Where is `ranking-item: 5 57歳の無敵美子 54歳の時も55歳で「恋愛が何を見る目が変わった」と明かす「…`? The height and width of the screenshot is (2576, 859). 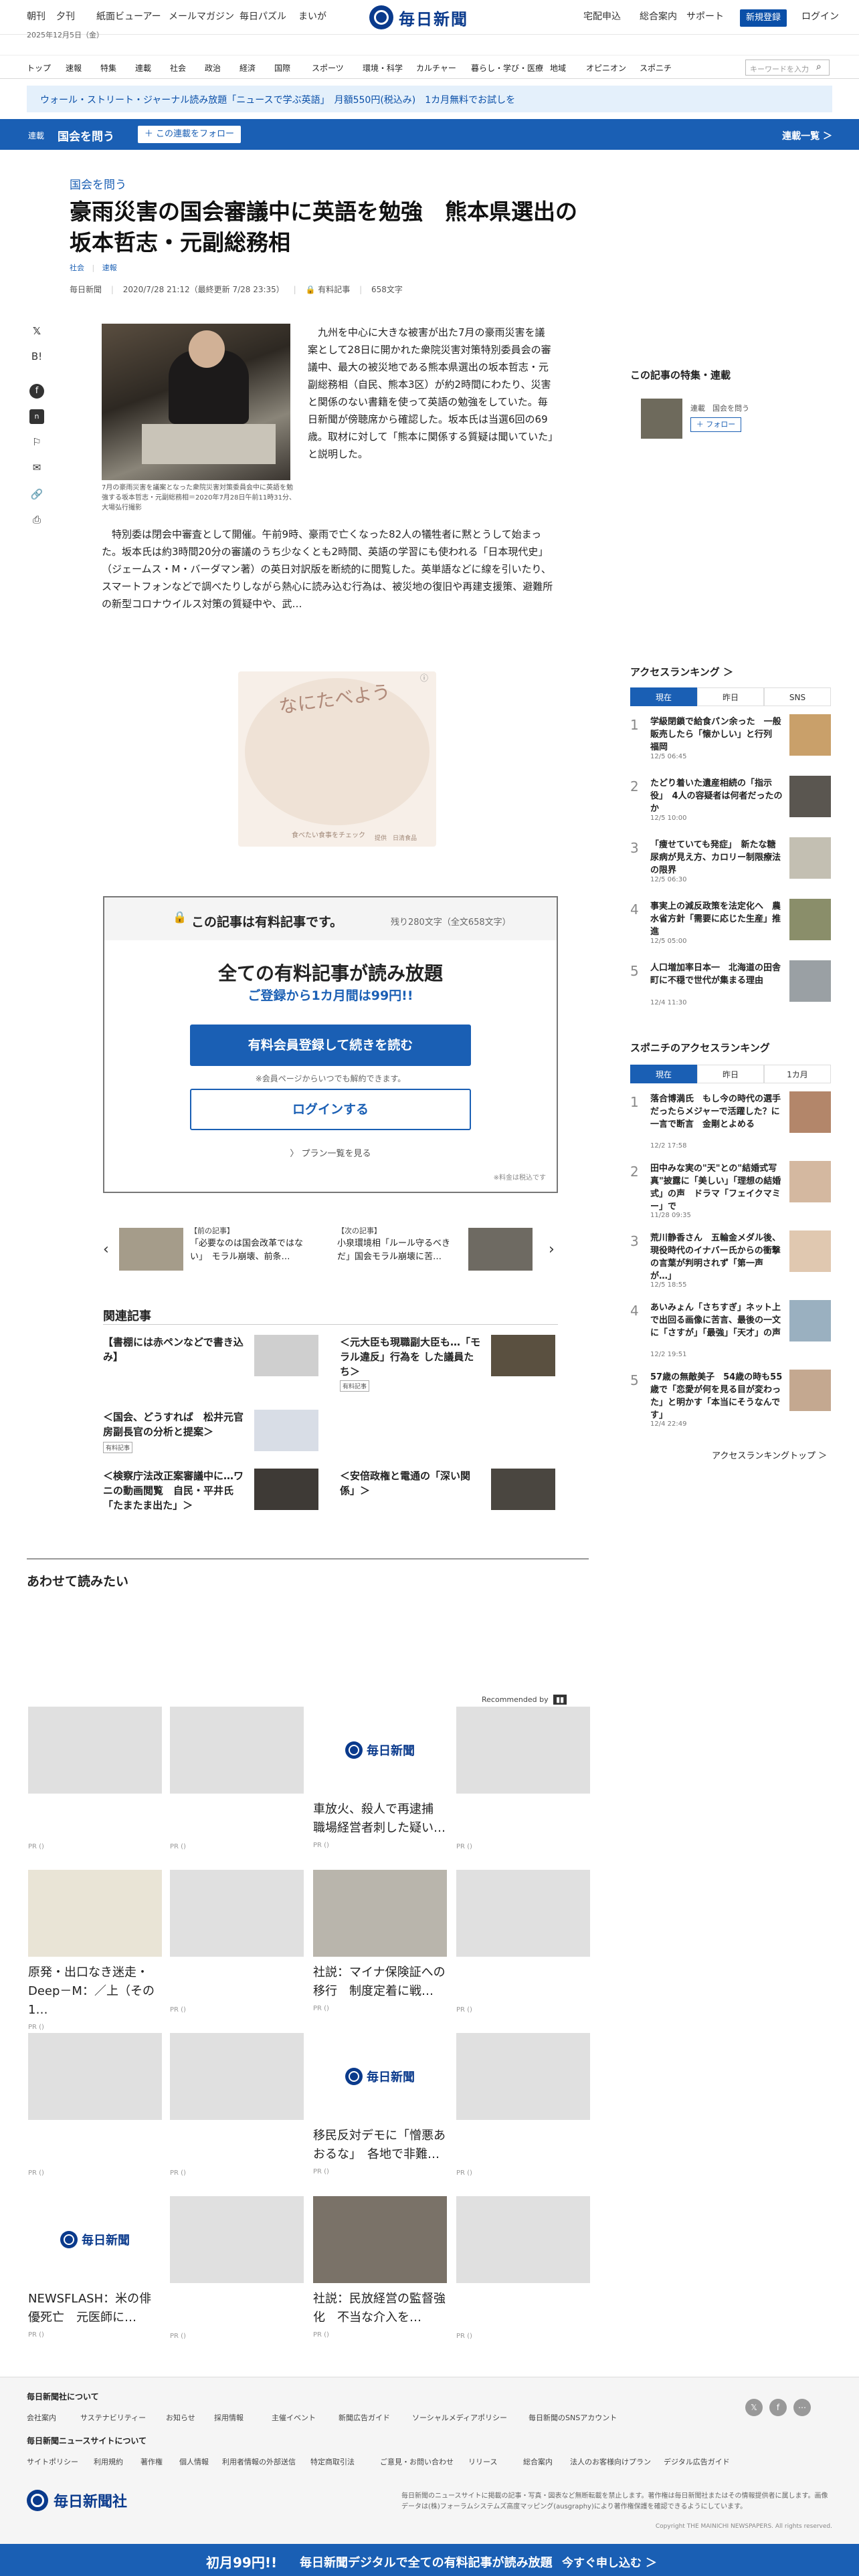 ranking-item: 5 57歳の無敵美子 54歳の時も55歳で「恋愛が何を見る目が変わった」と明かす「… is located at coordinates (730, 1399).